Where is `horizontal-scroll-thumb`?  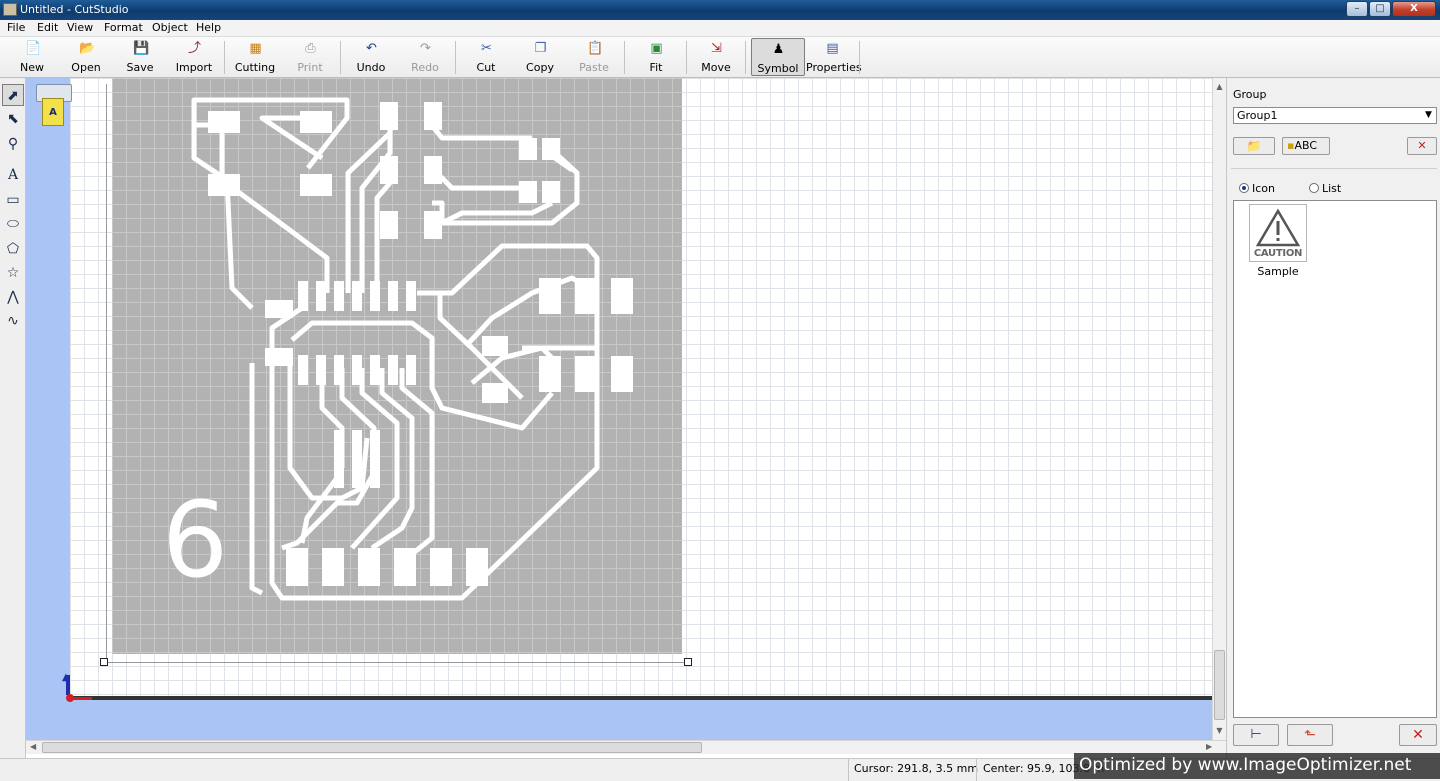 horizontal-scroll-thumb is located at coordinates (372, 747).